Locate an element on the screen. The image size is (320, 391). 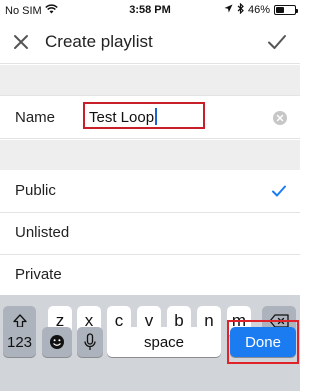
option-label: Unlisted is located at coordinates (42, 232).